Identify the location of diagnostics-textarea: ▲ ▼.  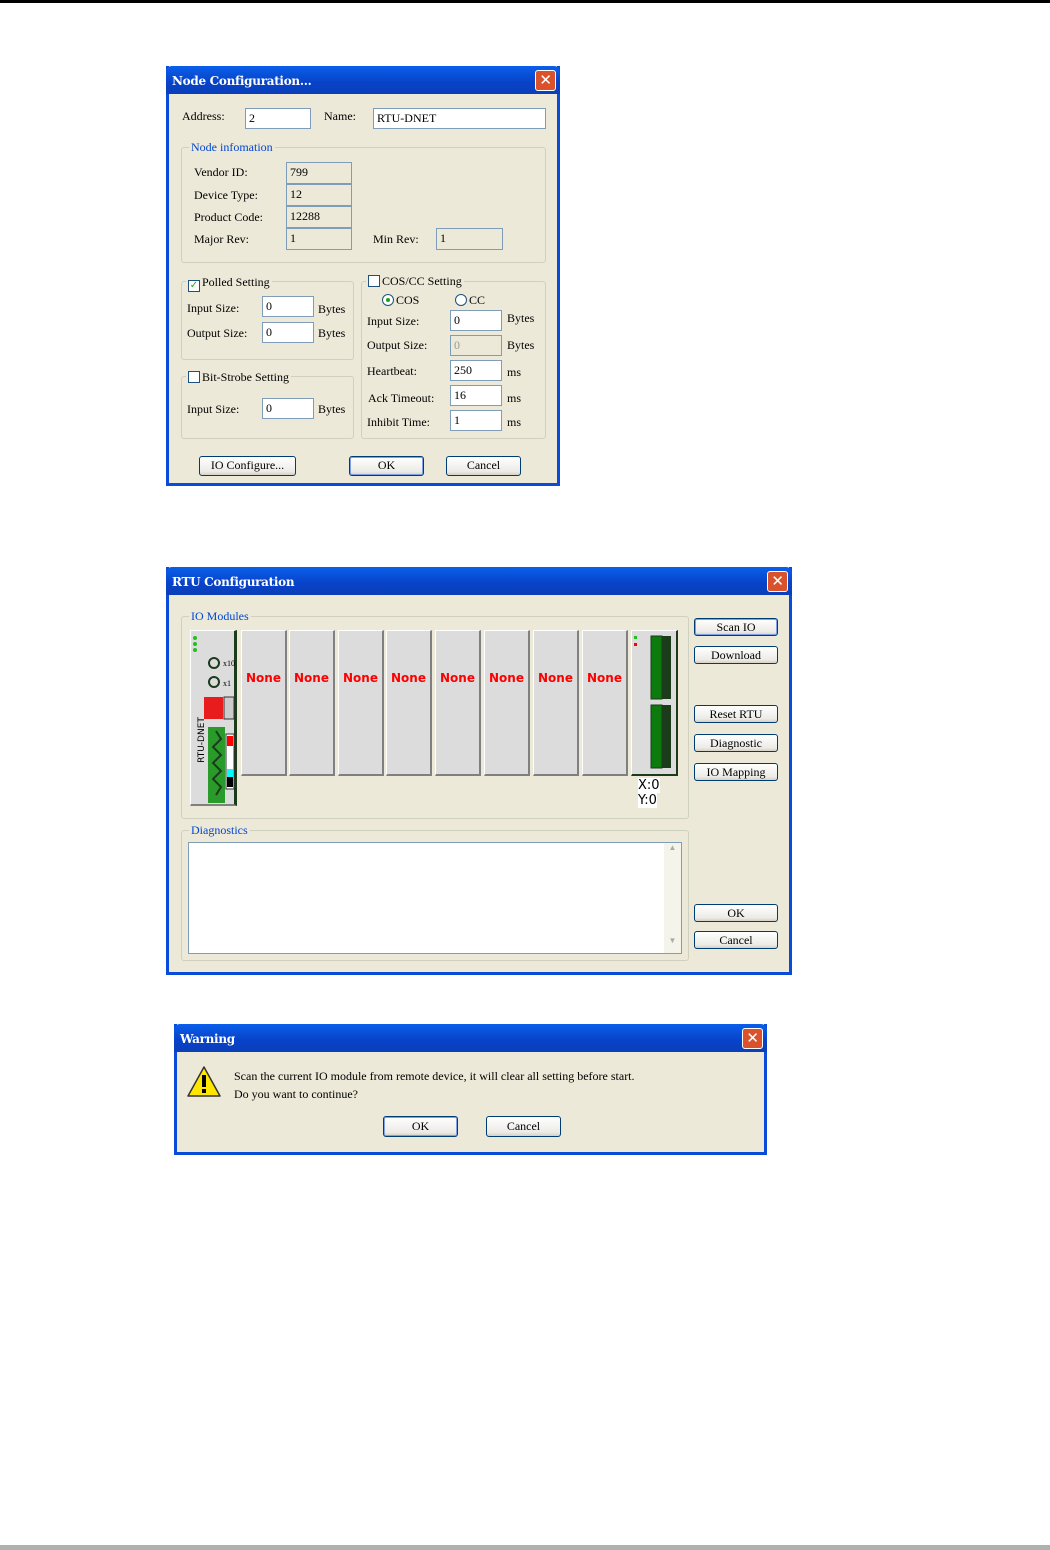
(435, 898).